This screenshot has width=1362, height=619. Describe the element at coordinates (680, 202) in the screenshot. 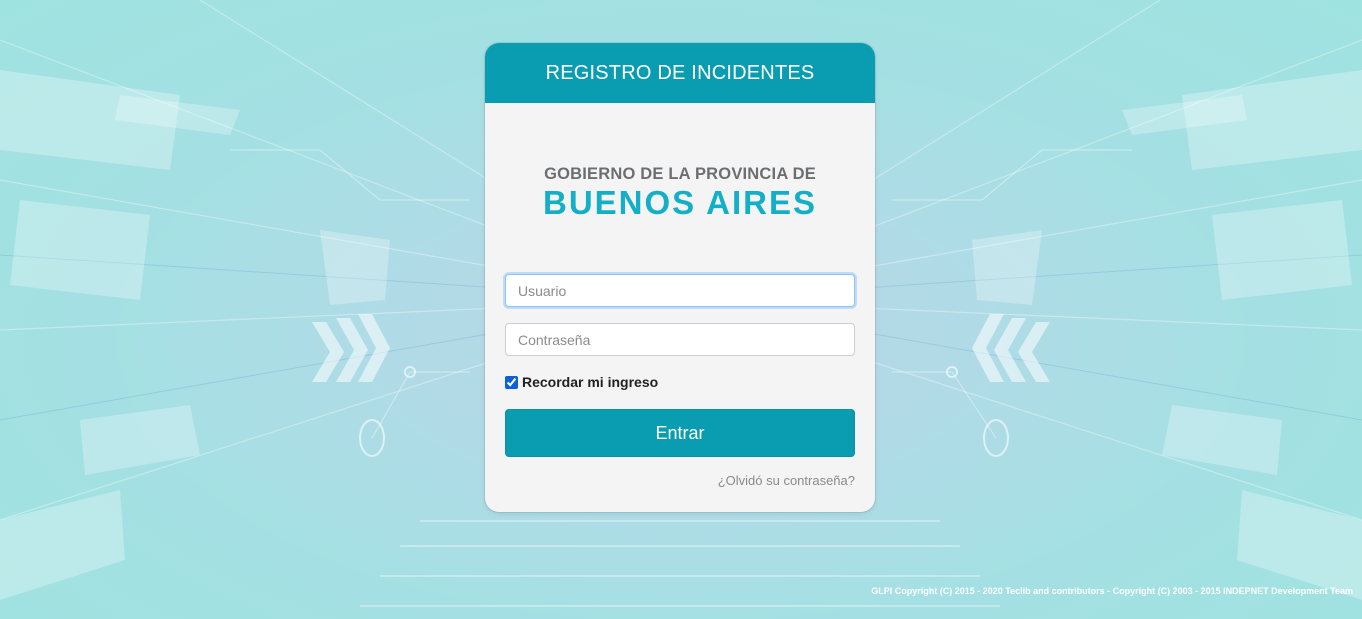

I see `logo-line-2: BUENOS AIRES` at that location.